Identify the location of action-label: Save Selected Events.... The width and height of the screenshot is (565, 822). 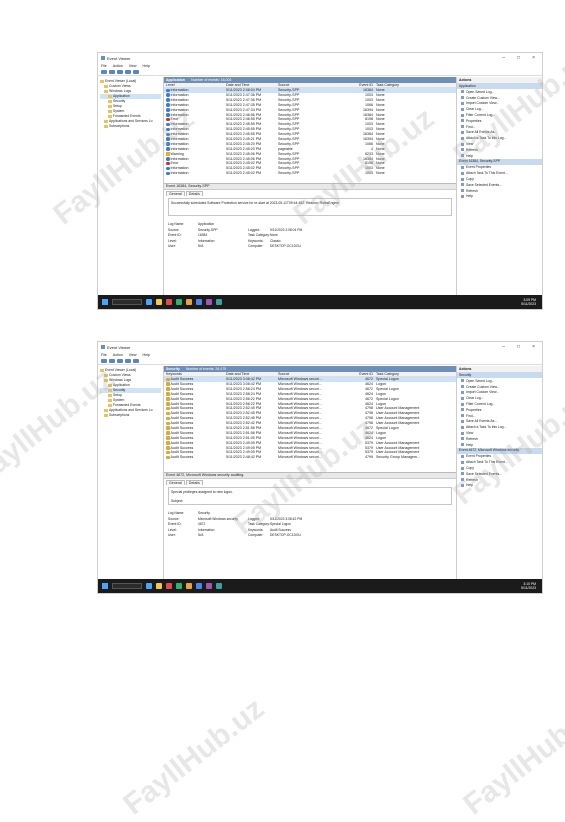
(484, 184).